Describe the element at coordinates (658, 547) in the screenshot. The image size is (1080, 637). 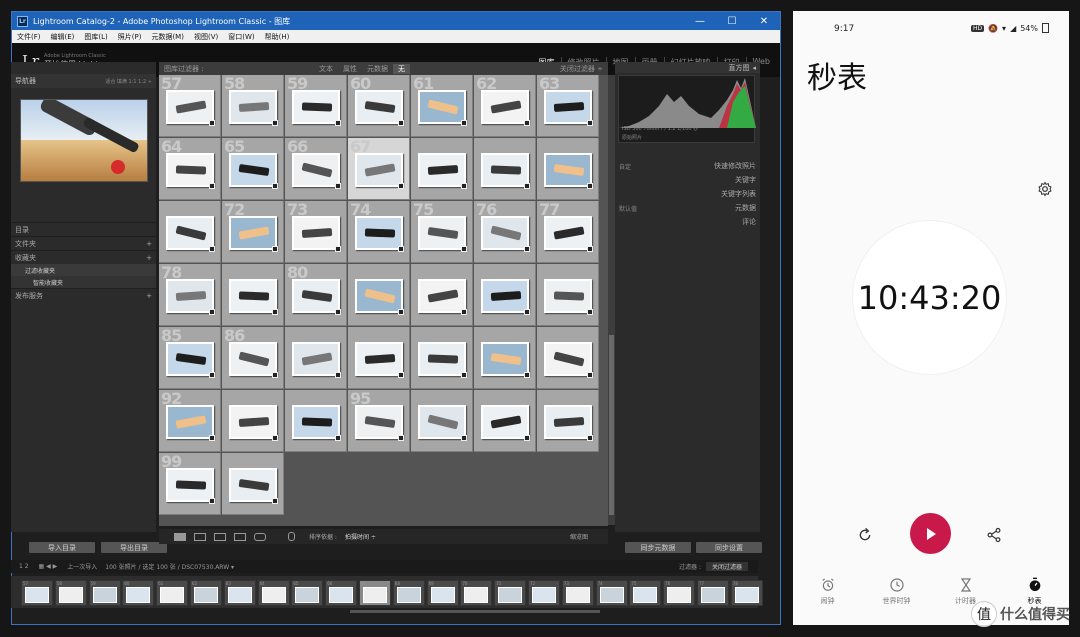
I see `sync-metadata-button: 同步元数据` at that location.